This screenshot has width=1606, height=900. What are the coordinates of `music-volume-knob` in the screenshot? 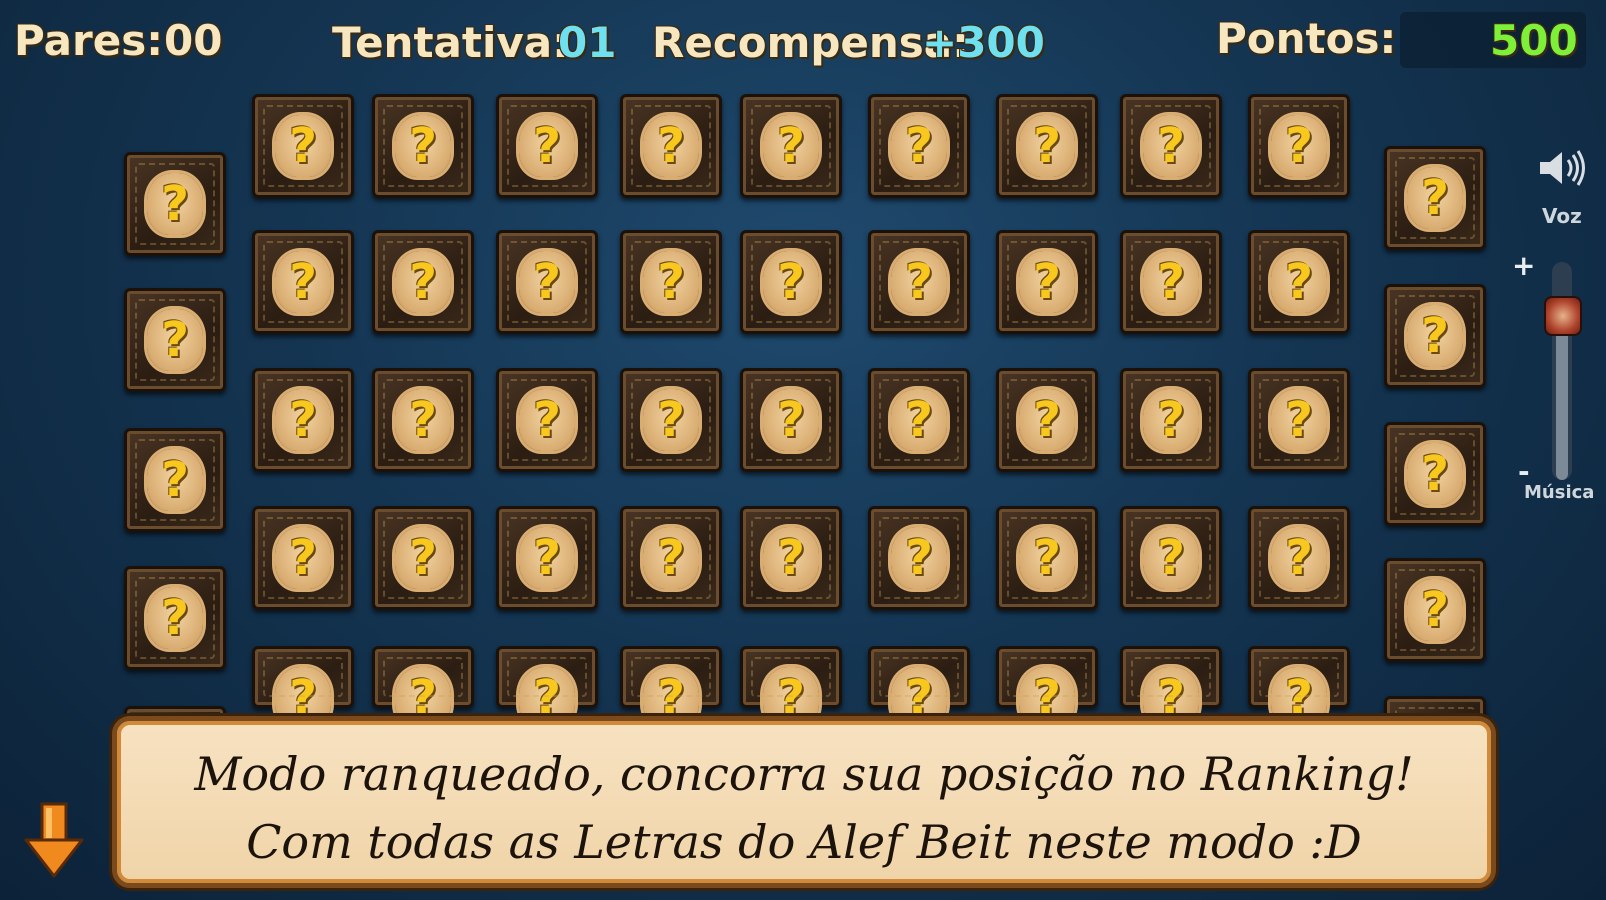 It's located at (1563, 316).